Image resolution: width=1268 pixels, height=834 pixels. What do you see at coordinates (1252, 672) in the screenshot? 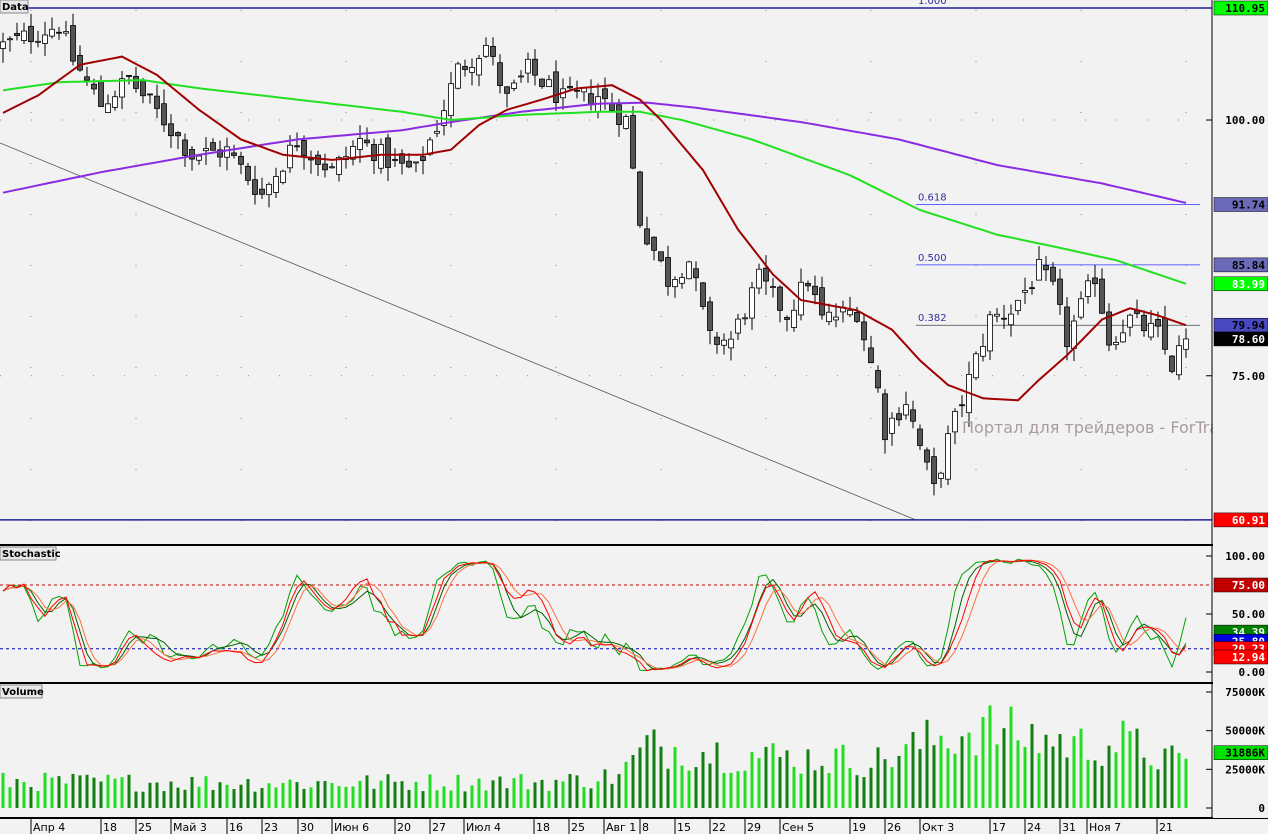
I see `stoch-tick-label: 0.00` at bounding box center [1252, 672].